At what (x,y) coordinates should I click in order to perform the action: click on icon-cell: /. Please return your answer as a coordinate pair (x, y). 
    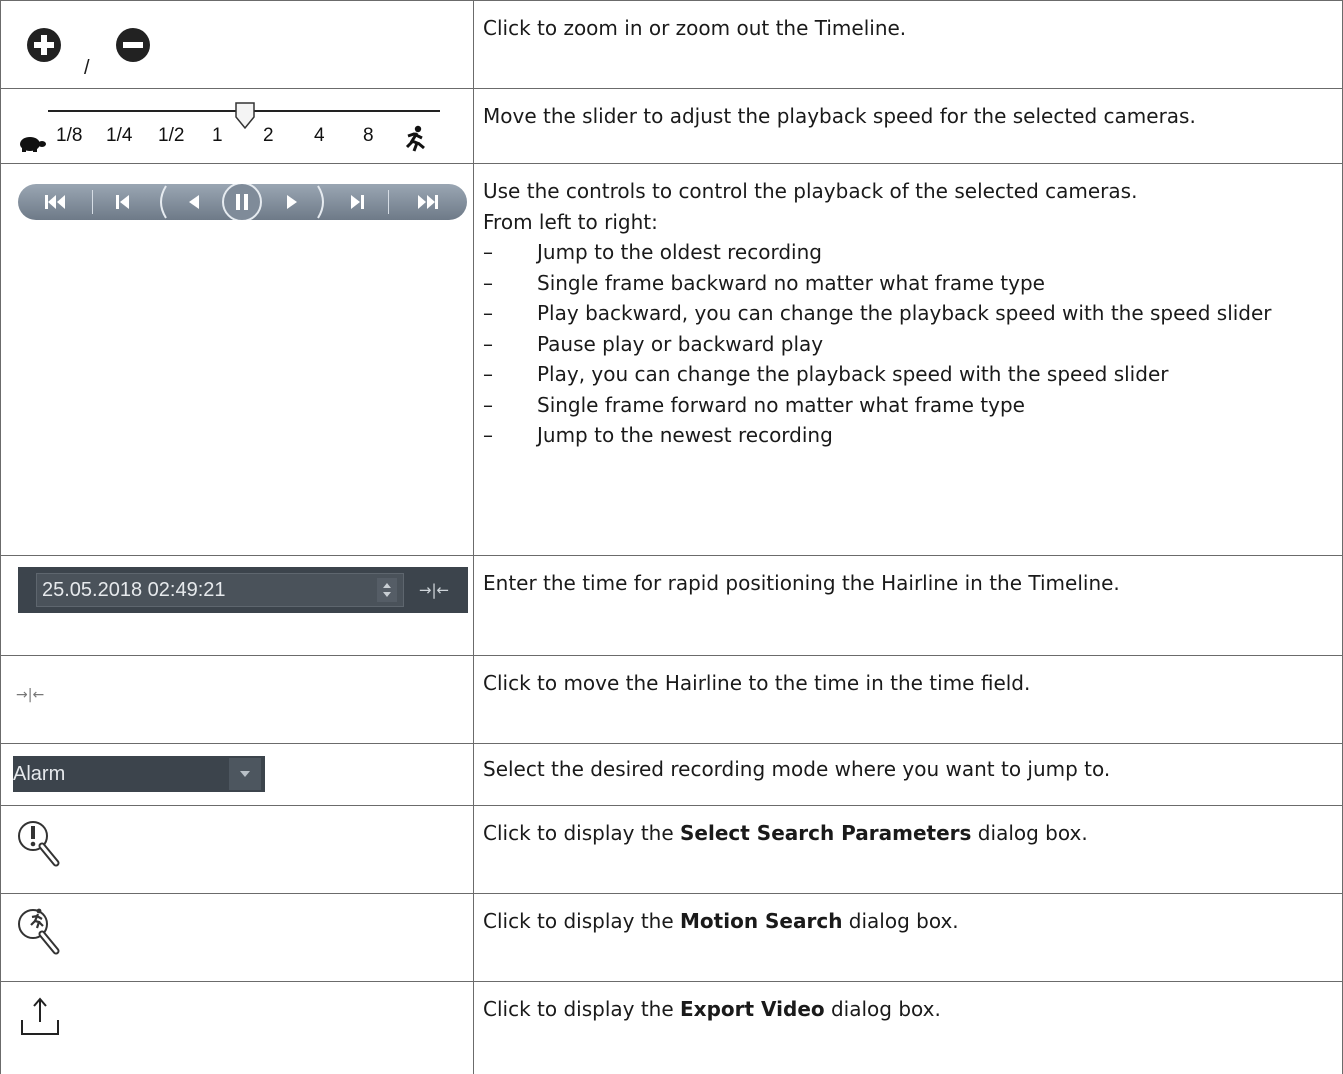
    Looking at the image, I should click on (237, 44).